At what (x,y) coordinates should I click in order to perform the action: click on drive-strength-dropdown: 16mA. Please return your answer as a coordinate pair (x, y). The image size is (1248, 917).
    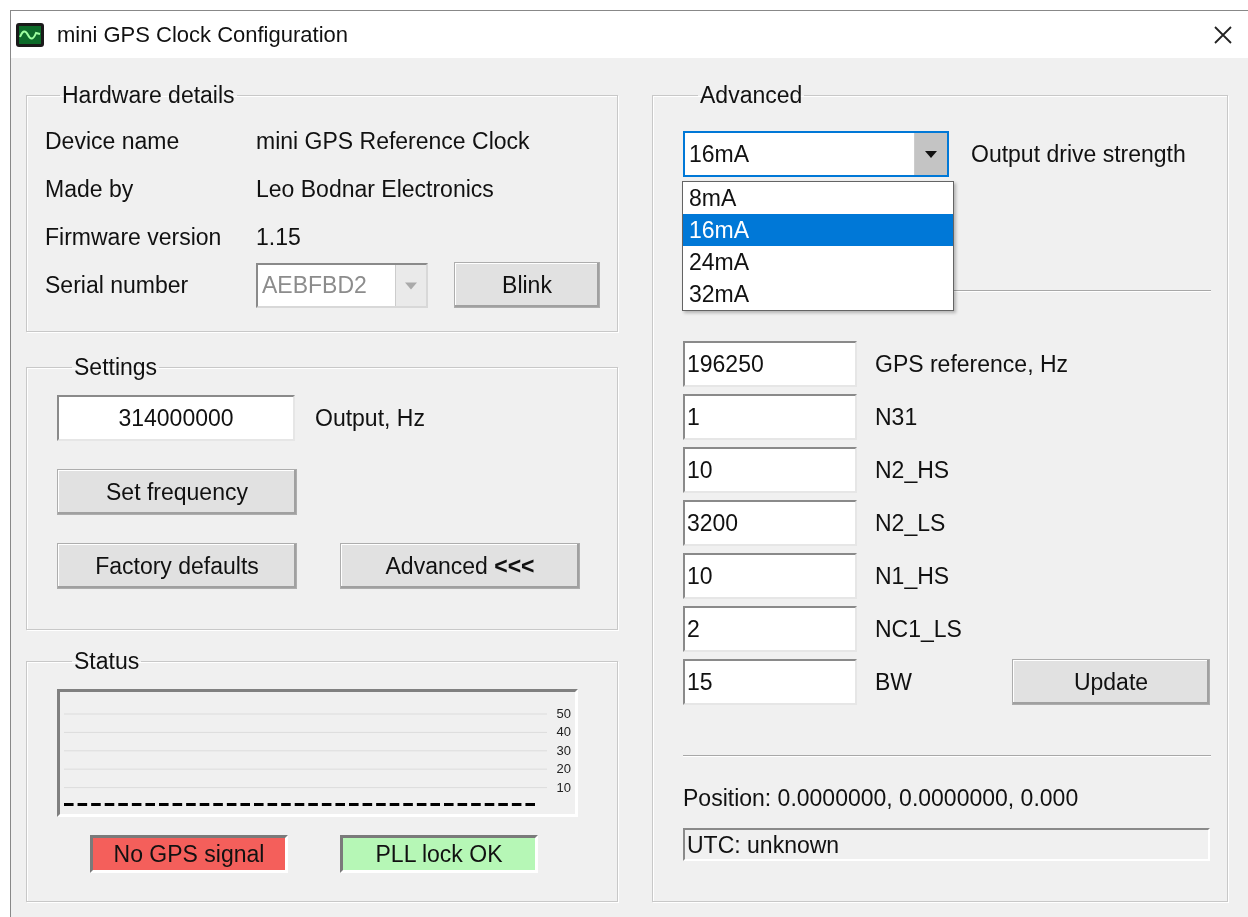
    Looking at the image, I should click on (816, 154).